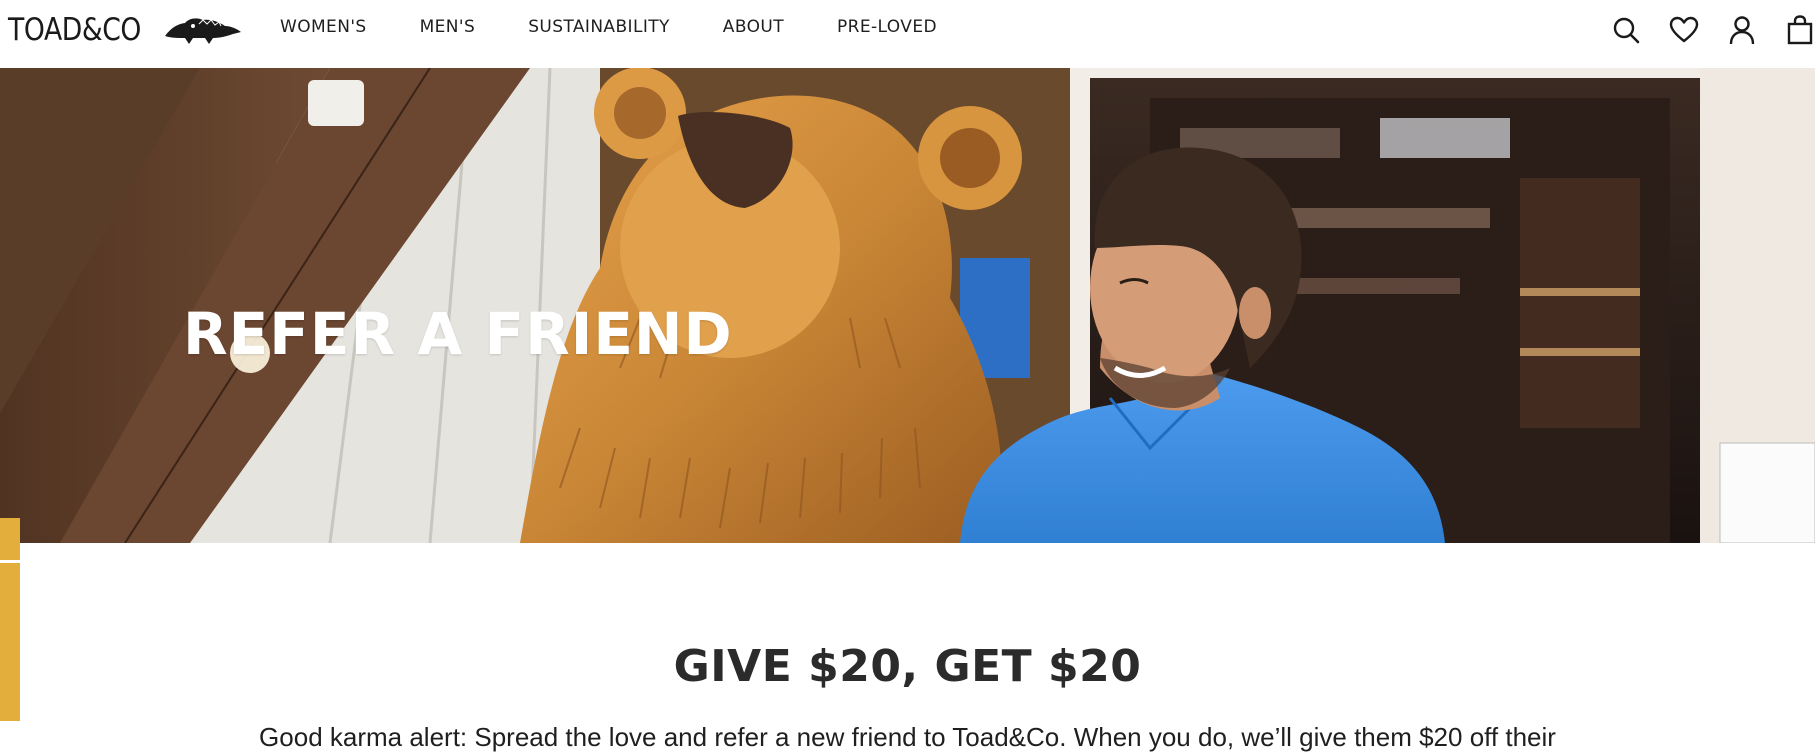 This screenshot has height=756, width=1815. Describe the element at coordinates (1684, 30) in the screenshot. I see `heart-icon` at that location.